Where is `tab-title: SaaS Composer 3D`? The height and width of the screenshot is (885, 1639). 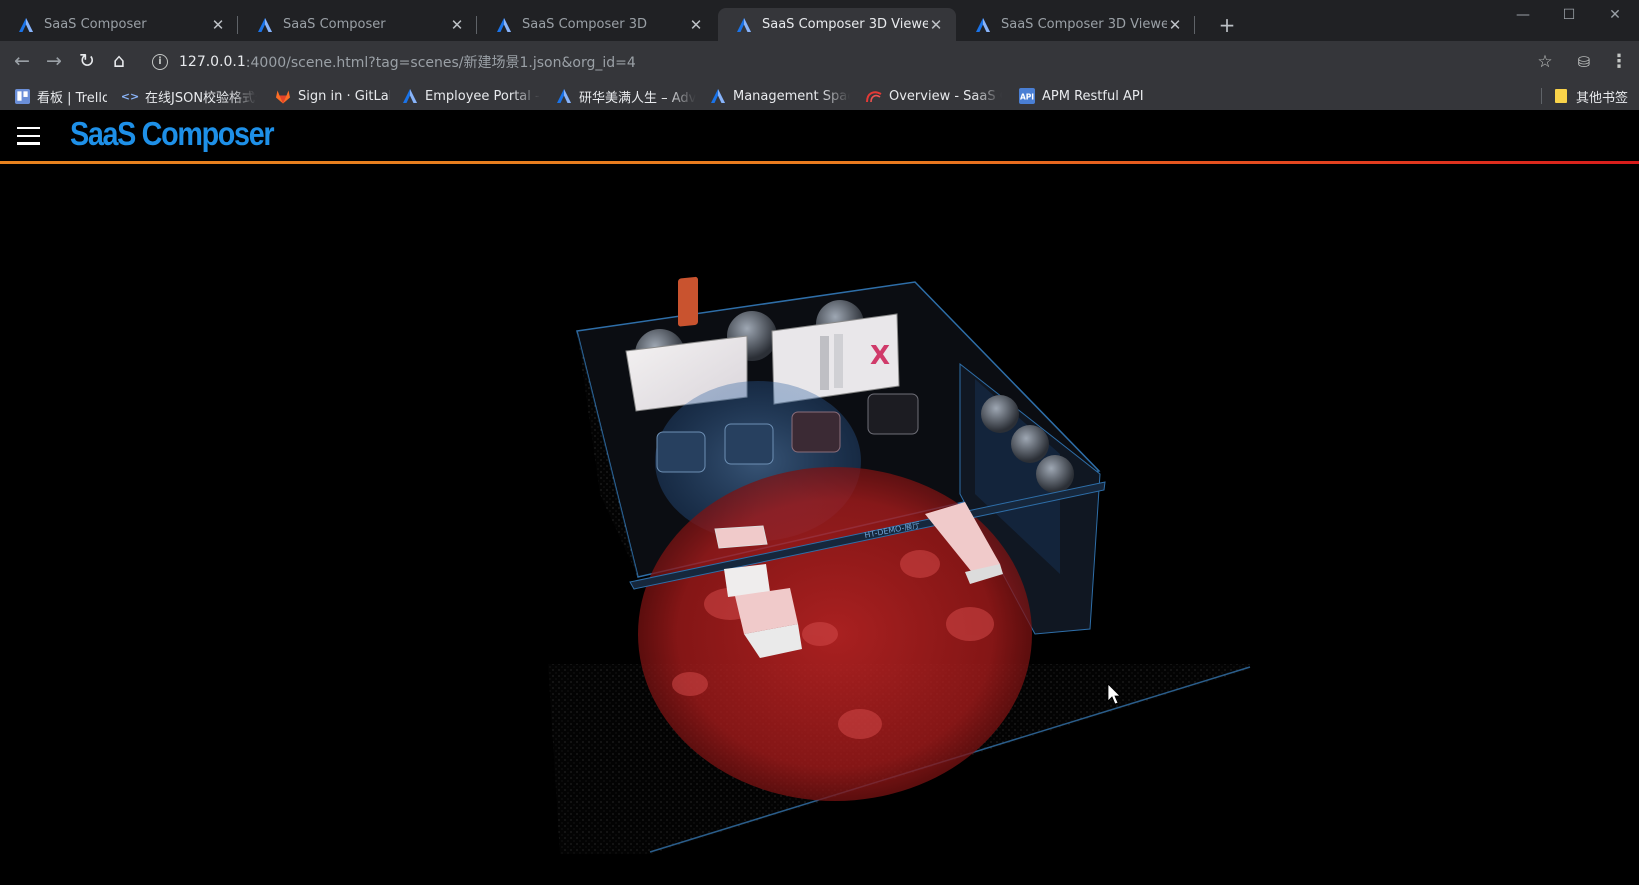
tab-title: SaaS Composer 3D is located at coordinates (584, 24).